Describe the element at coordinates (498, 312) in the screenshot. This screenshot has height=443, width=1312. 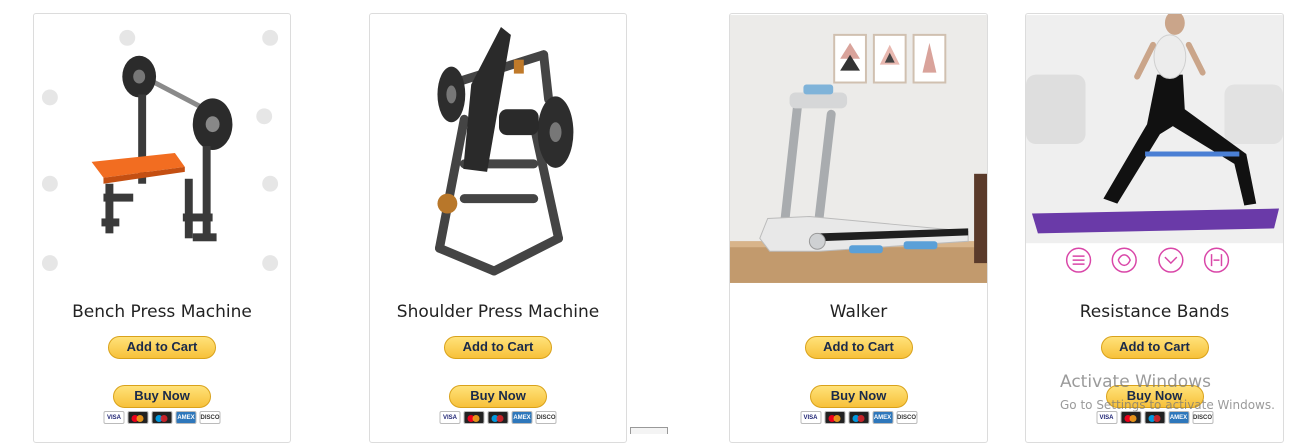
I see `product-title: Shoulder Press Machine` at that location.